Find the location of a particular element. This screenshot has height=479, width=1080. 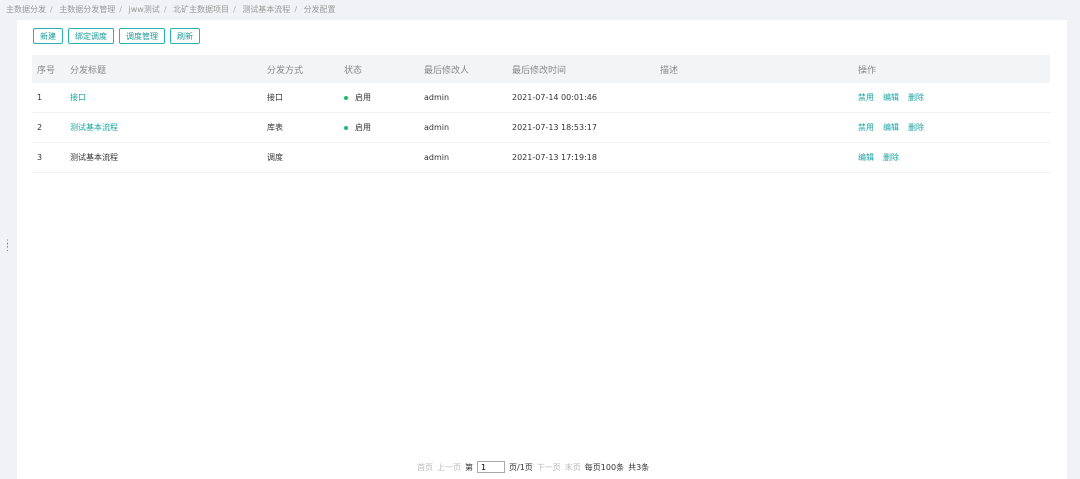

page-suffix: 页/1页 is located at coordinates (521, 467).